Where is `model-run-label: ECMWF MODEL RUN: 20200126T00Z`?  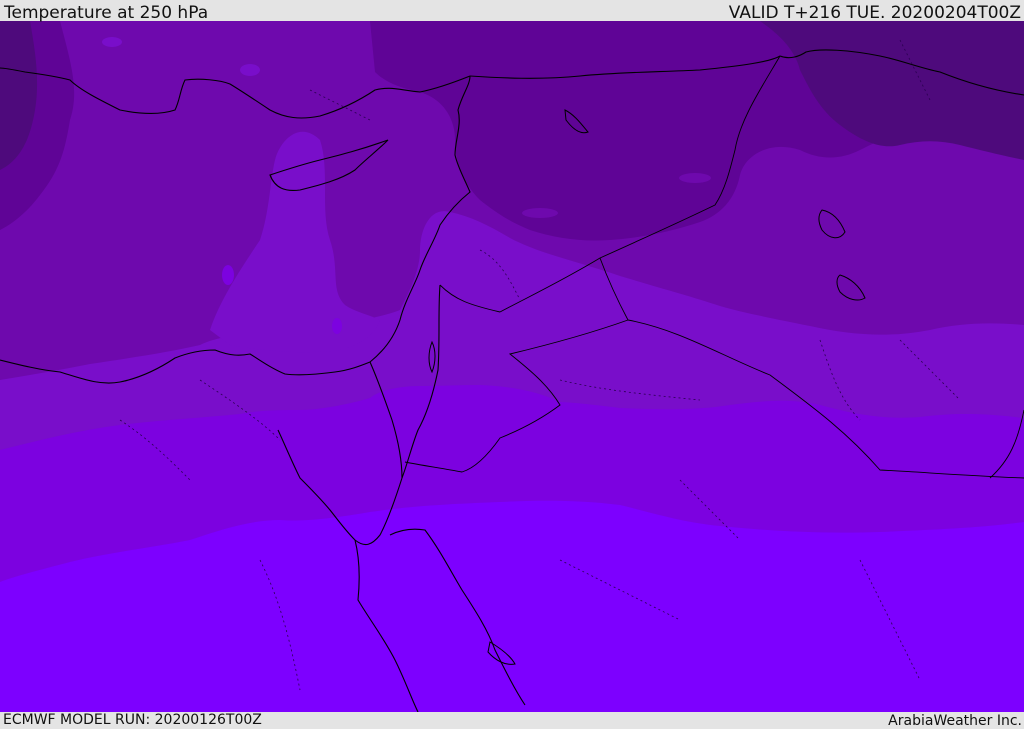 model-run-label: ECMWF MODEL RUN: 20200126T00Z is located at coordinates (132, 720).